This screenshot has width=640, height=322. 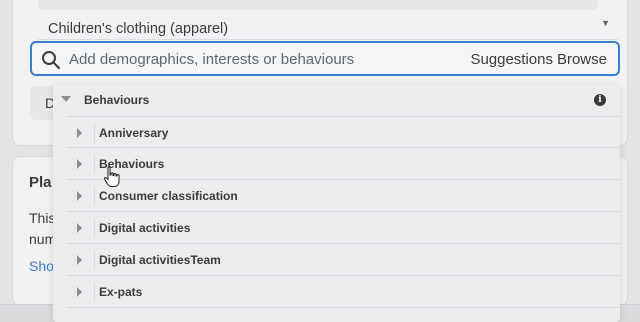 What do you see at coordinates (328, 27) in the screenshot?
I see `selected-interest-field: Children's clothing (apparel) ▼` at bounding box center [328, 27].